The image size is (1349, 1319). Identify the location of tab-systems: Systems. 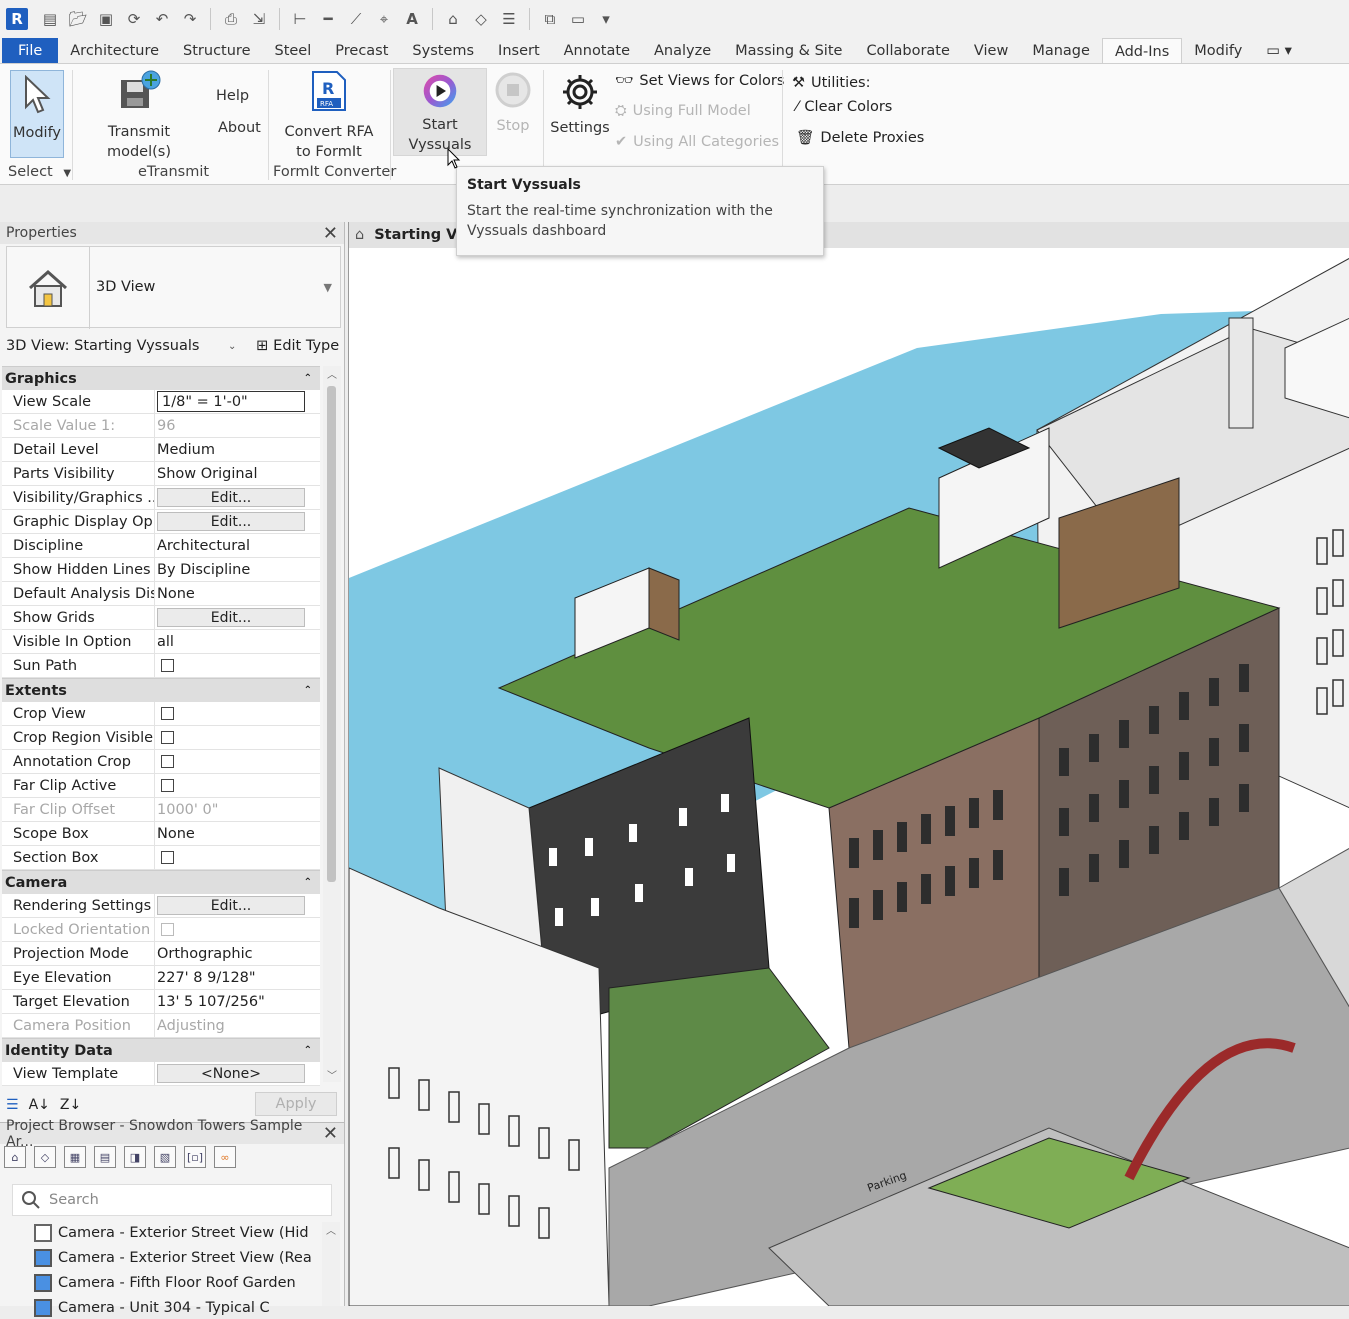
(443, 51).